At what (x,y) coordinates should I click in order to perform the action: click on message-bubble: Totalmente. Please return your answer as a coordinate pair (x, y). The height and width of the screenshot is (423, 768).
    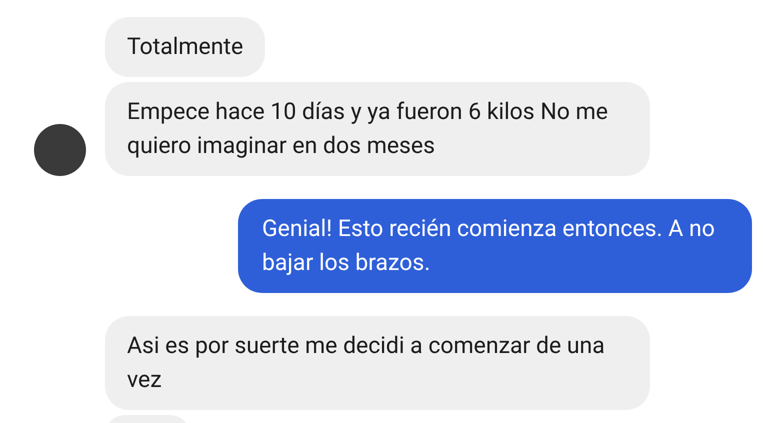
    Looking at the image, I should click on (185, 47).